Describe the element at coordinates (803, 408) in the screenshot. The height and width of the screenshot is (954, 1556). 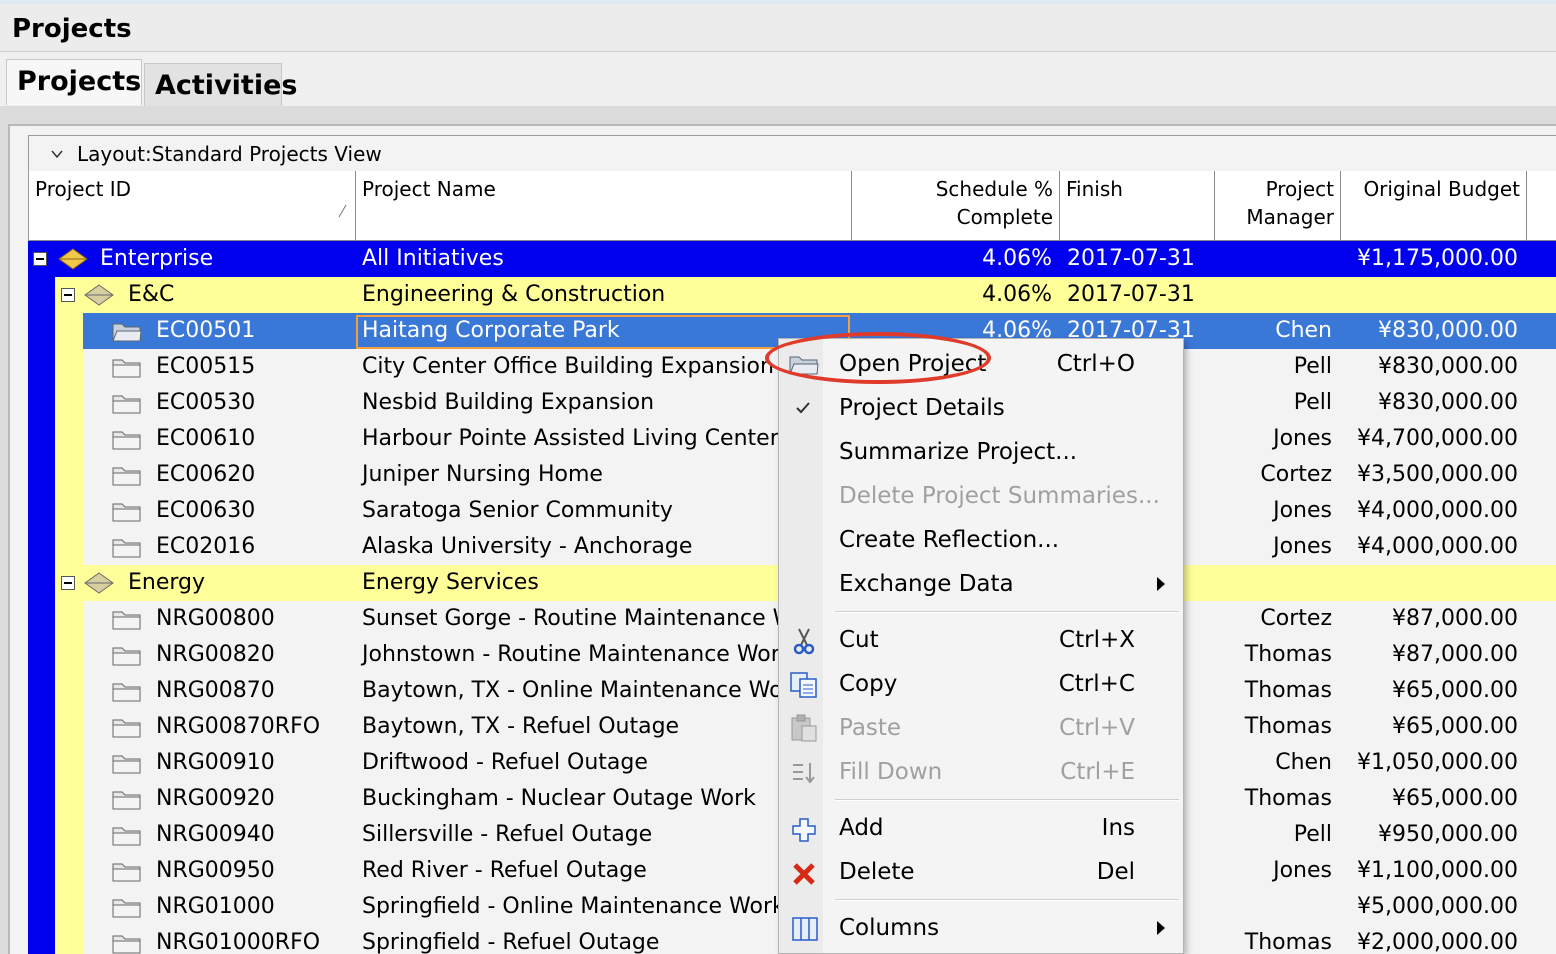
I see `checkmark-icon` at that location.